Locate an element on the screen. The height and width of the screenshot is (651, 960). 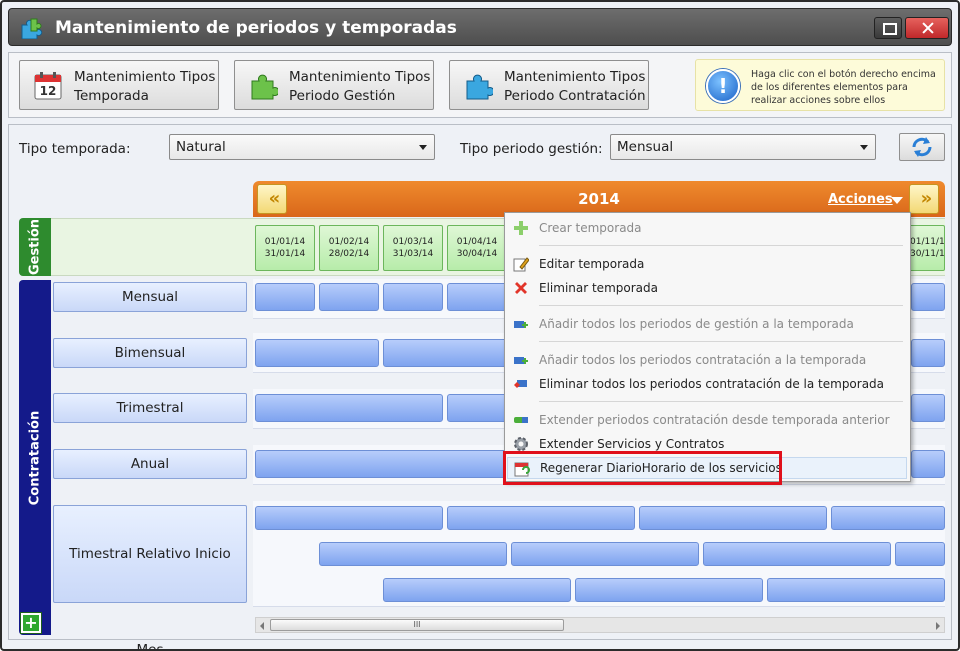
period-end: 28/02/14 is located at coordinates (349, 254).